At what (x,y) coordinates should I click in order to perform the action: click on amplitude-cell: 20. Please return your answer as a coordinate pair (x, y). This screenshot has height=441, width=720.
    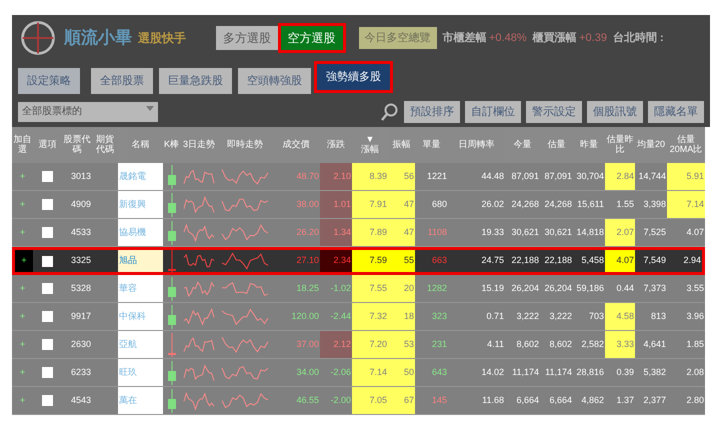
    Looking at the image, I should click on (401, 289).